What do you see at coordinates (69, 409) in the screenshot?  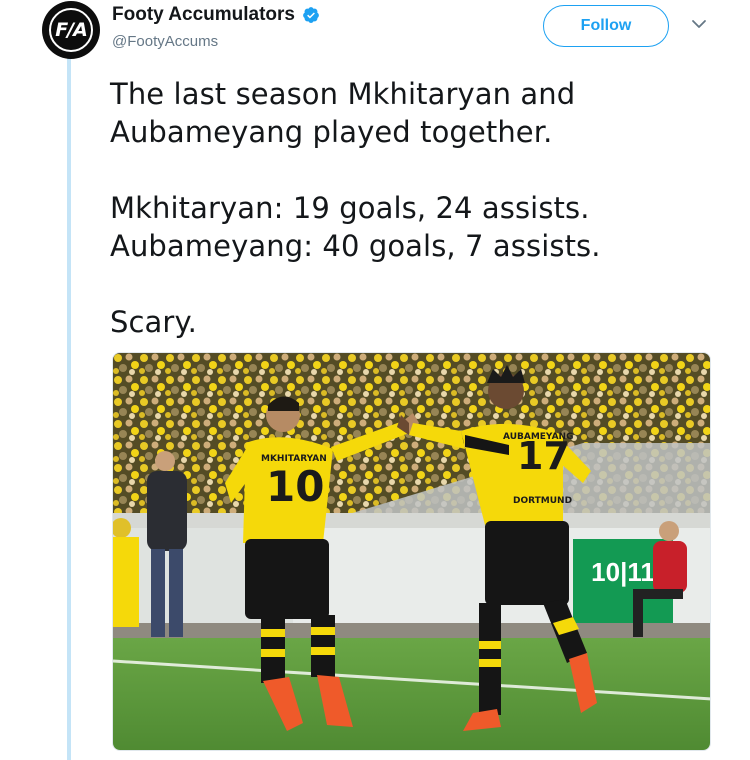 I see `thread-line` at bounding box center [69, 409].